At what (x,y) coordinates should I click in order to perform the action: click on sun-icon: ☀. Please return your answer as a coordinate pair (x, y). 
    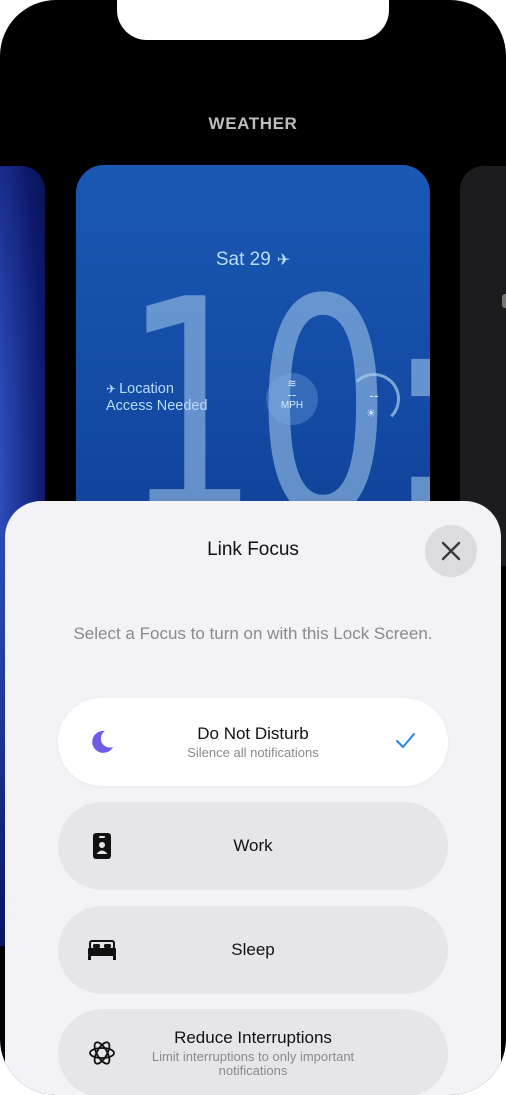
    Looking at the image, I should click on (371, 414).